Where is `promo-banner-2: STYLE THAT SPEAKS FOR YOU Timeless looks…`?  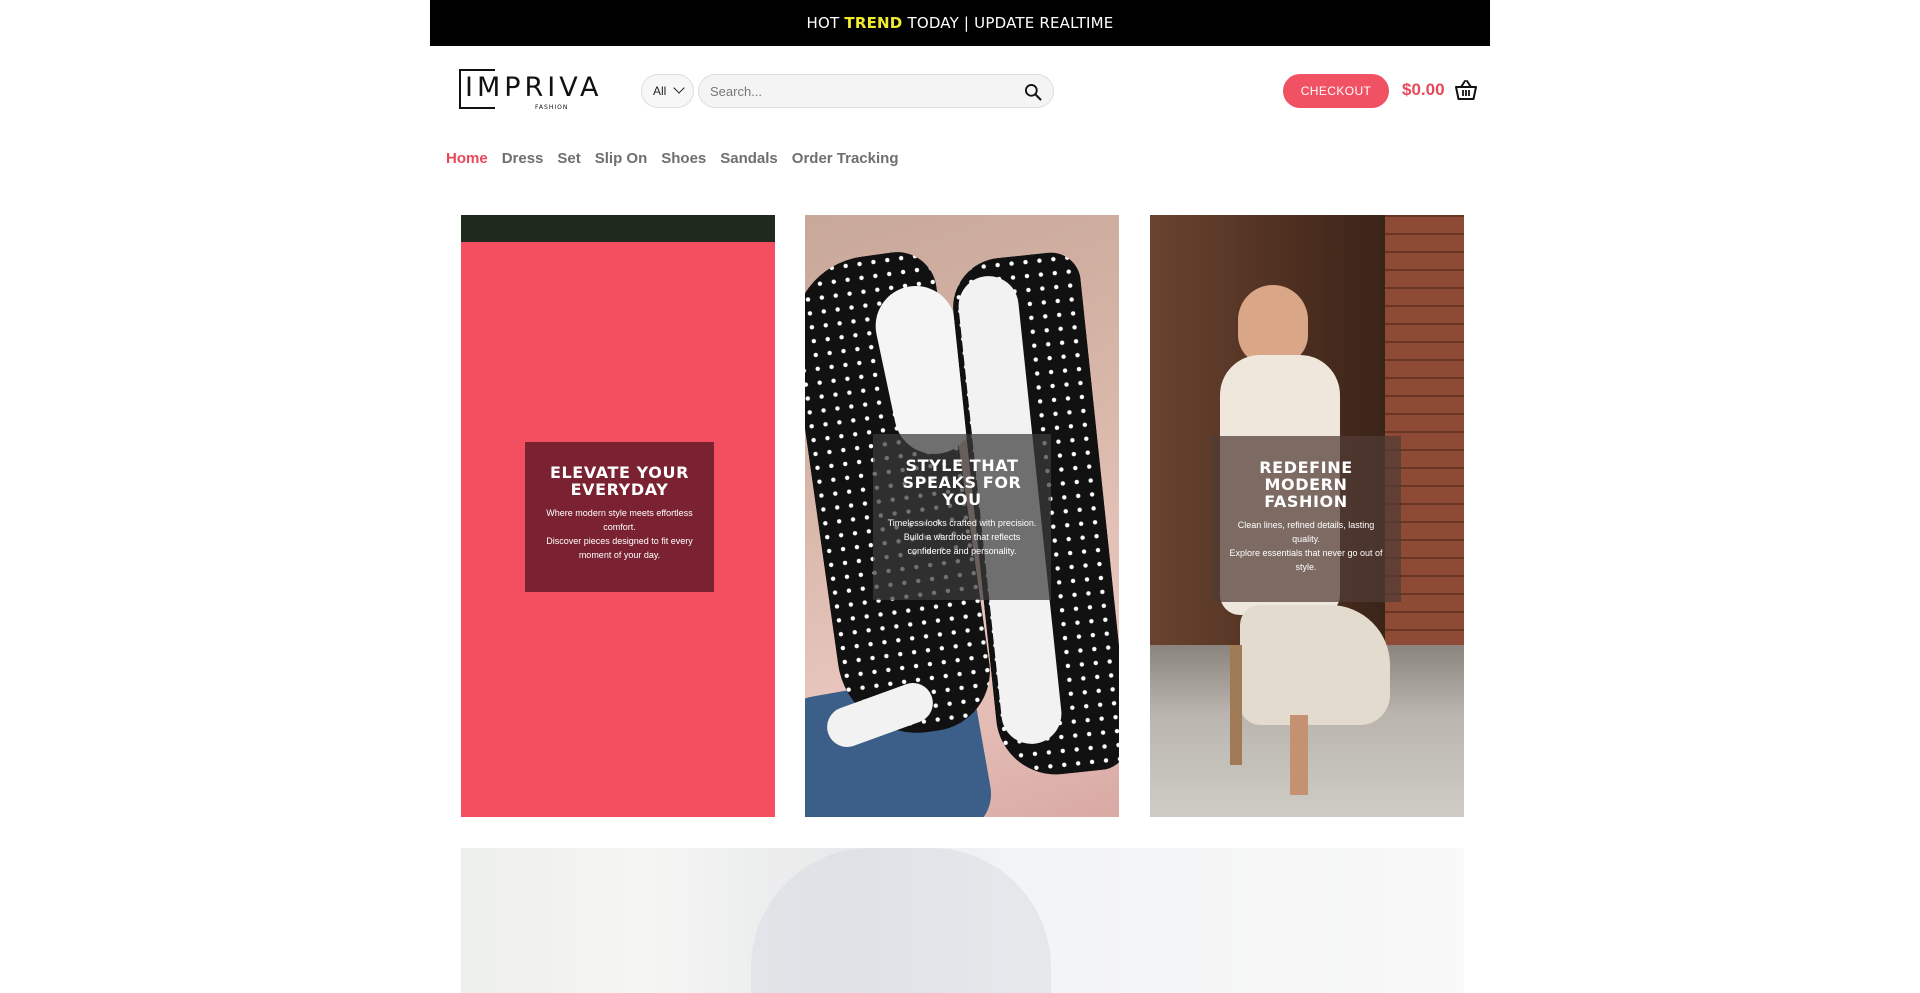
promo-banner-2: STYLE THAT SPEAKS FOR YOU Timeless looks… is located at coordinates (962, 516).